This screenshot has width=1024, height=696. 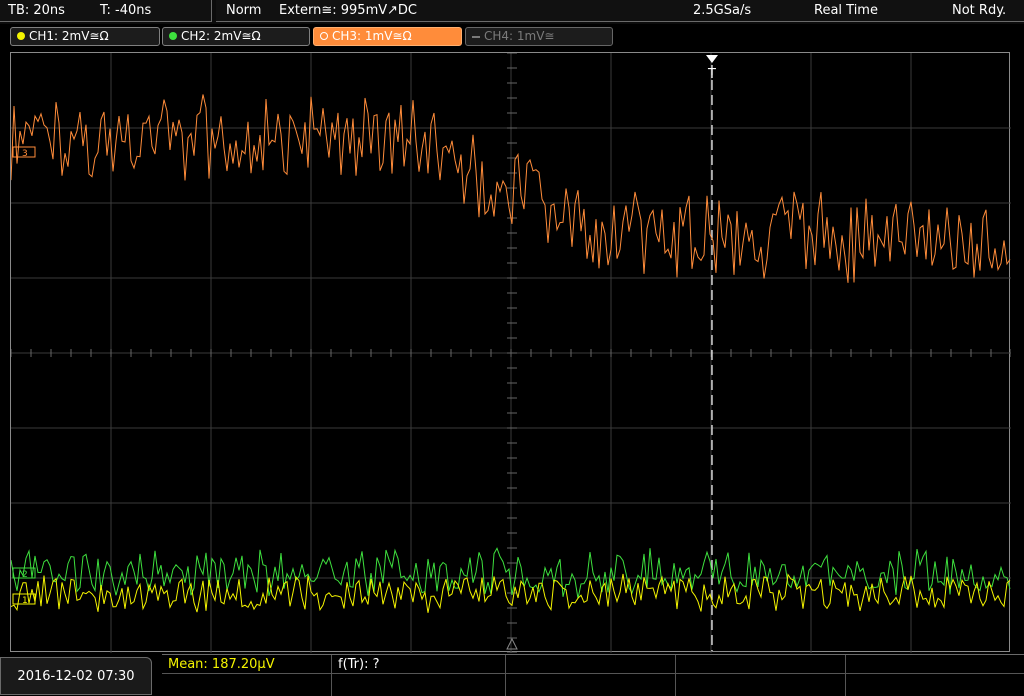 What do you see at coordinates (372, 36) in the screenshot?
I see `ch3-label: CH3: 1mV≅Ω` at bounding box center [372, 36].